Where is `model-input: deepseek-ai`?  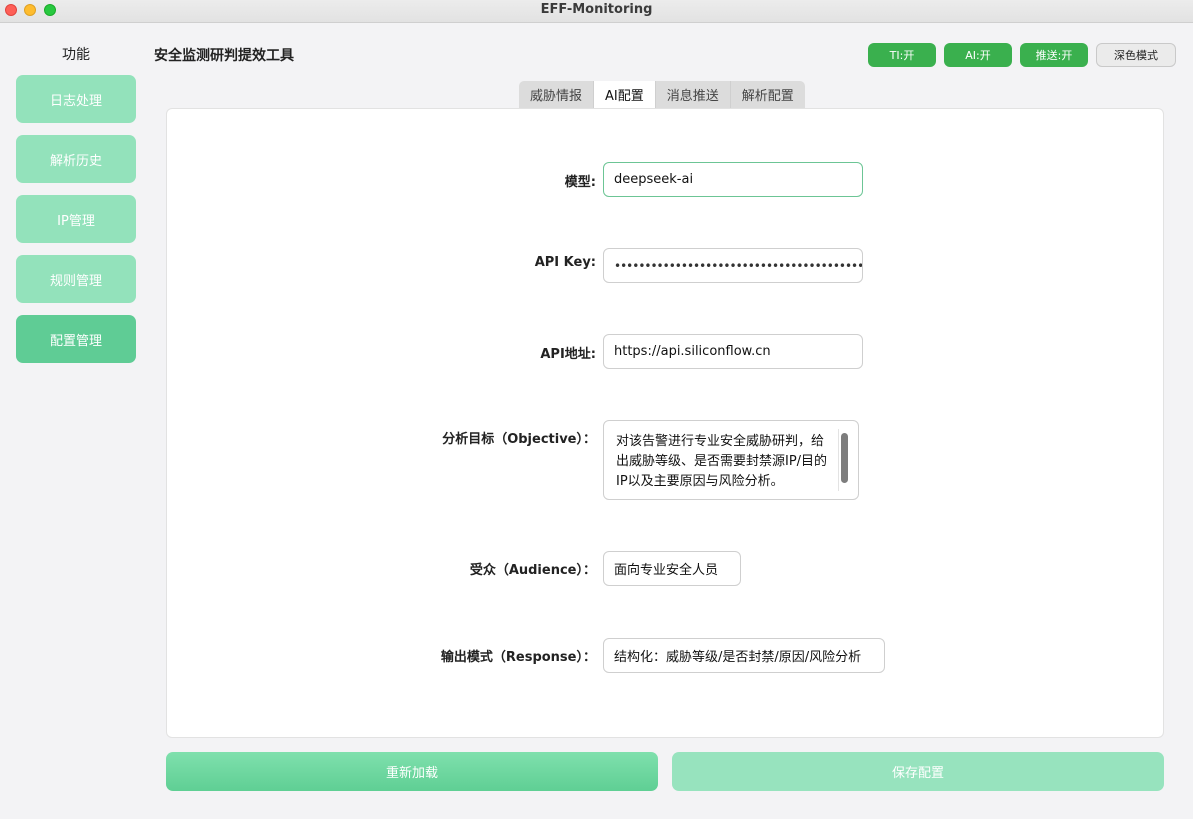 model-input: deepseek-ai is located at coordinates (733, 179).